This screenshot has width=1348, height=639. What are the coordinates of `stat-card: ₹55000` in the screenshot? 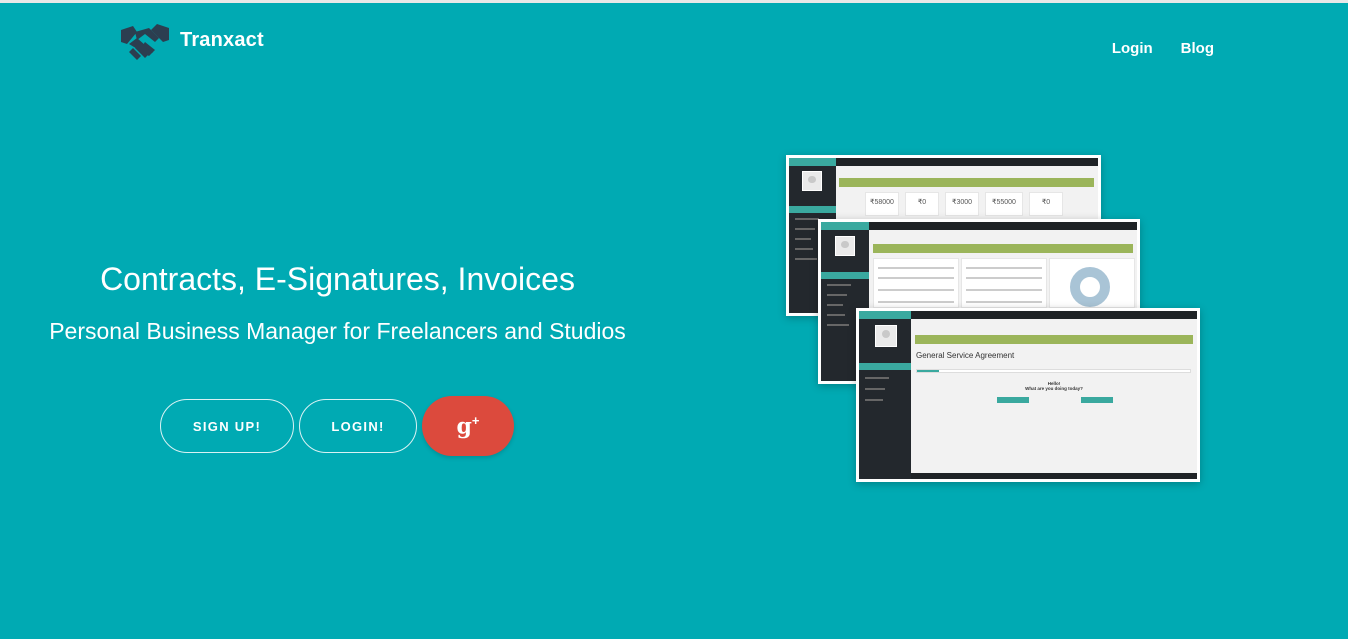 It's located at (1004, 204).